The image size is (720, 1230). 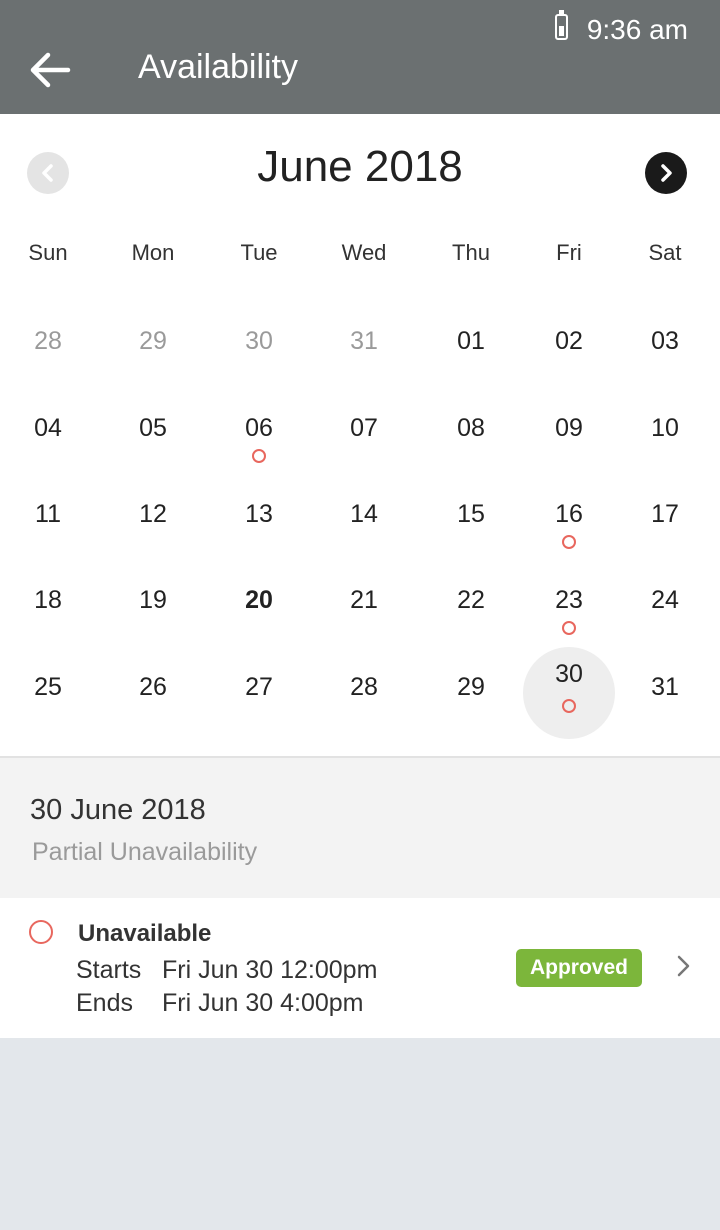 I want to click on starts-value: Fri Jun 30 12:00pm, so click(x=270, y=970).